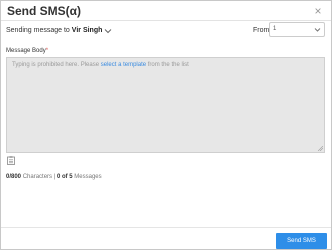 This screenshot has height=250, width=332. What do you see at coordinates (297, 29) in the screenshot?
I see `from-select: 1` at bounding box center [297, 29].